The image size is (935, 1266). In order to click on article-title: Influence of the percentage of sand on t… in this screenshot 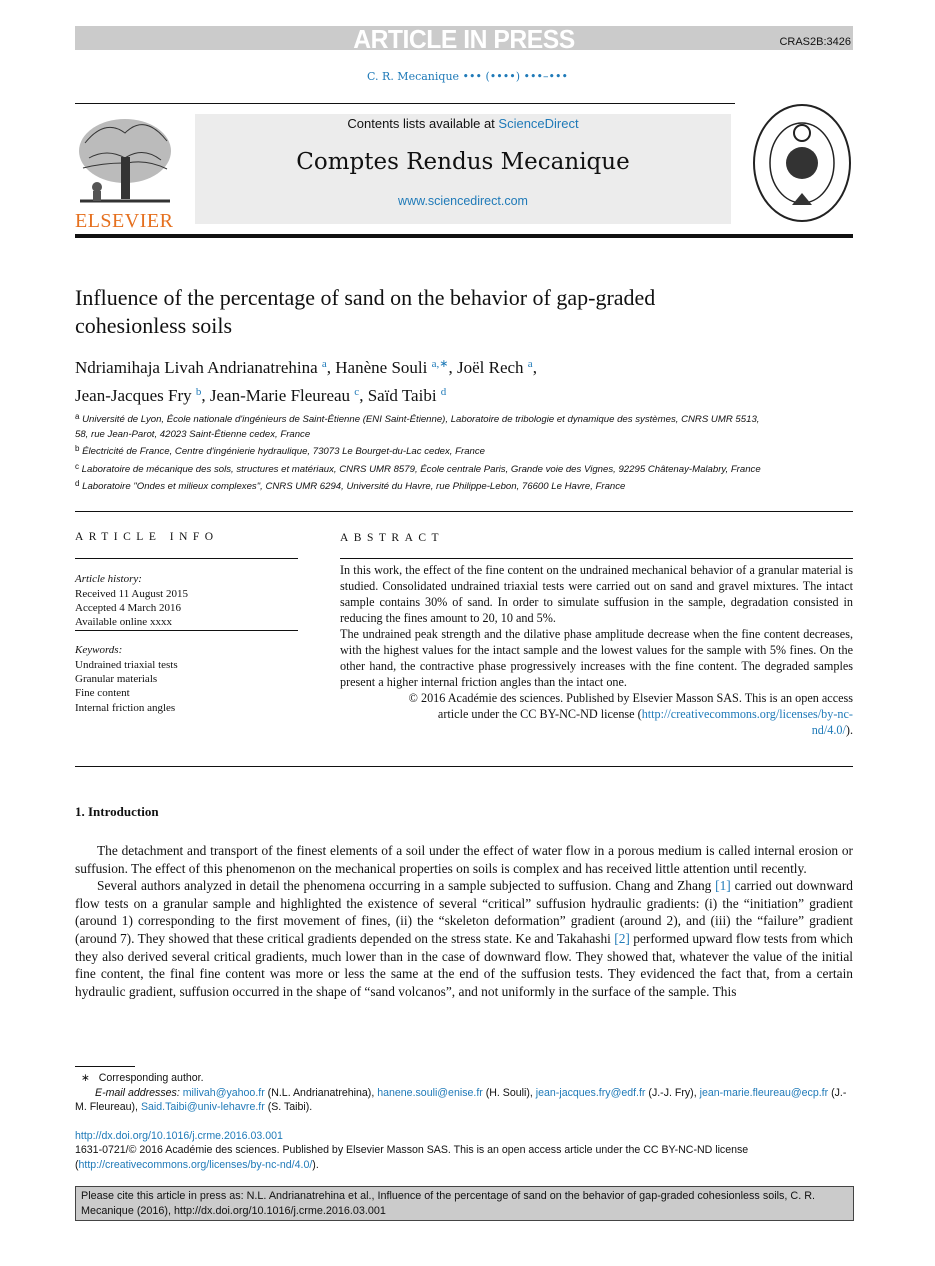, I will do `click(365, 311)`.